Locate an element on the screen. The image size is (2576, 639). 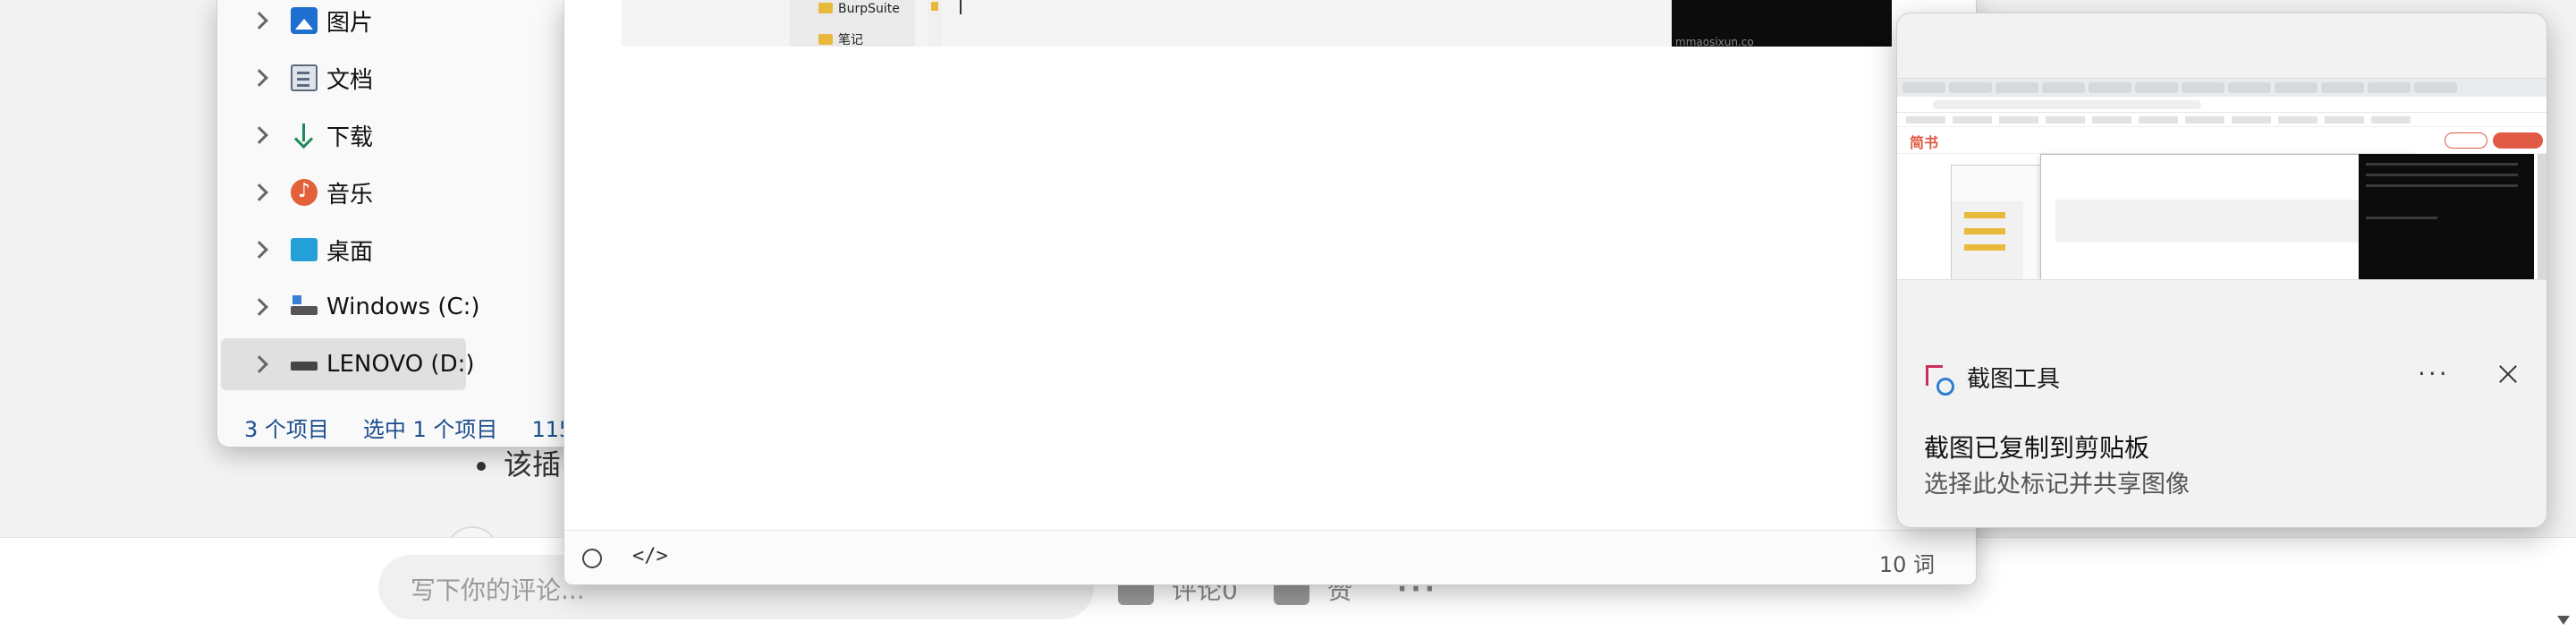
embedded-folder-name: 笔记 is located at coordinates (850, 40).